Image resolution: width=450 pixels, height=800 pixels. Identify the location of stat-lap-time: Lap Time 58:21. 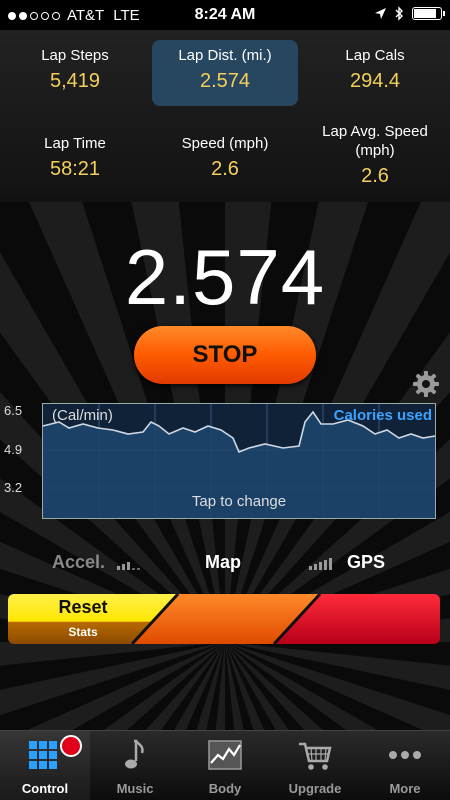
(75, 167).